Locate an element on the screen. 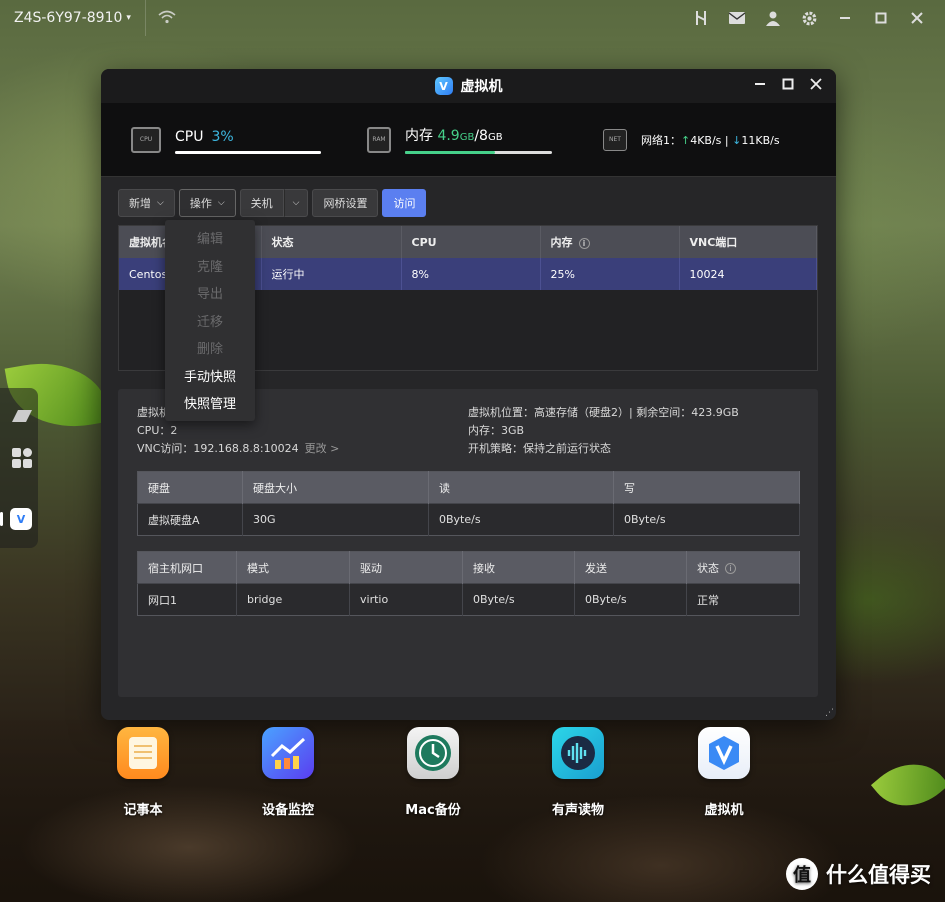 The width and height of the screenshot is (945, 902). shutdown-button: 关机 is located at coordinates (261, 203).